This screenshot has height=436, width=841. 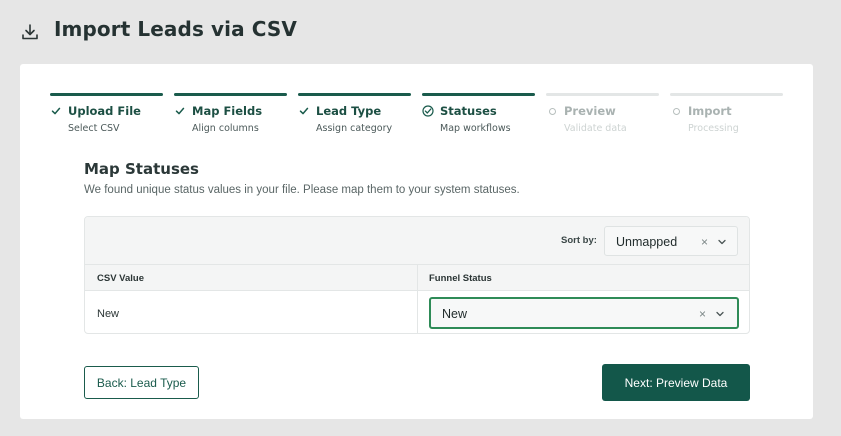 I want to click on step-lead-type: Lead Type Assign category, so click(x=354, y=115).